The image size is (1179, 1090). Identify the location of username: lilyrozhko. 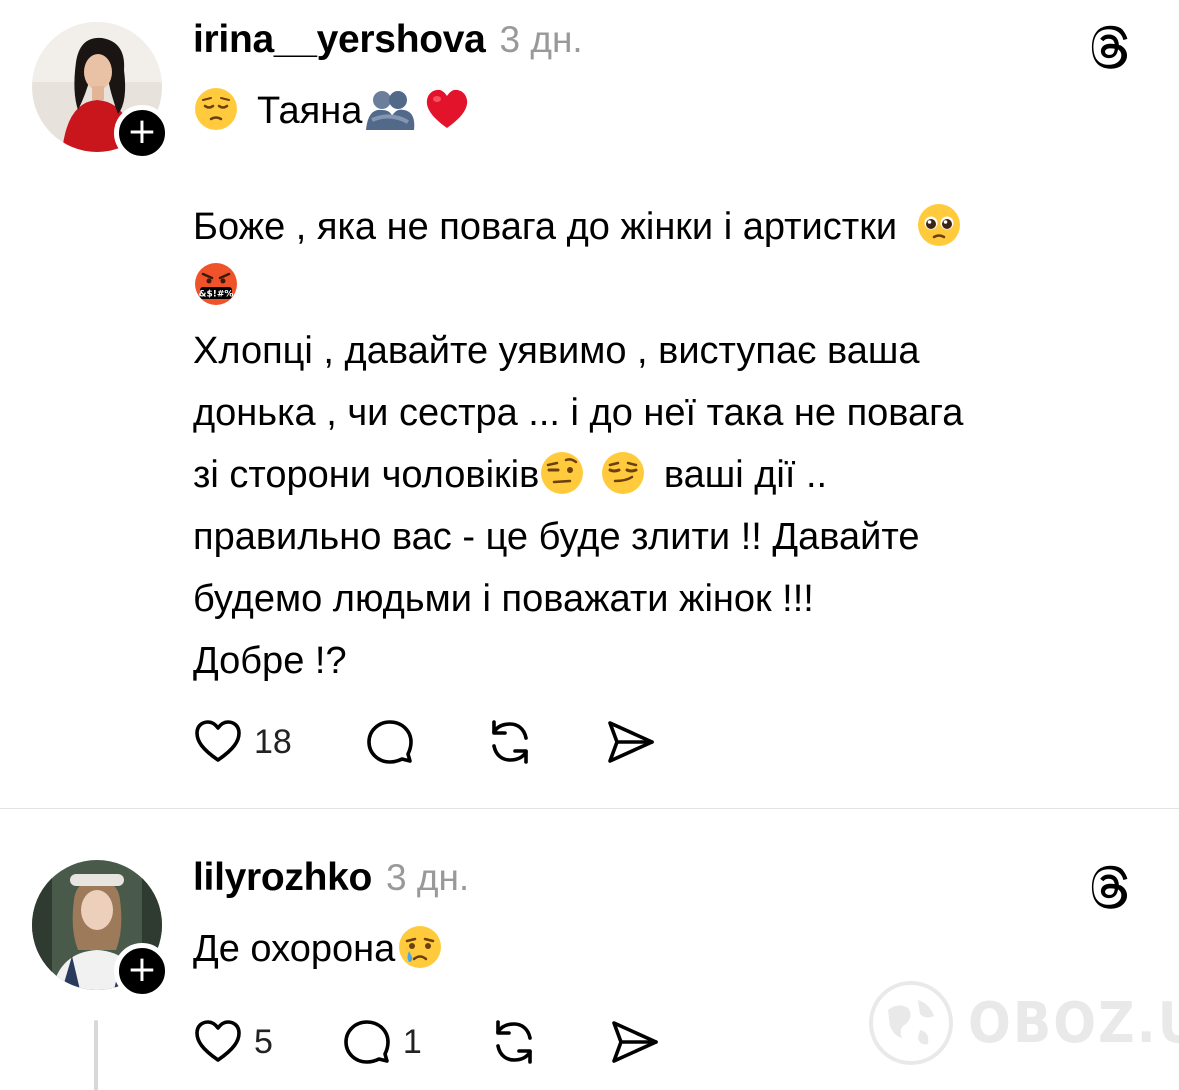
(282, 878).